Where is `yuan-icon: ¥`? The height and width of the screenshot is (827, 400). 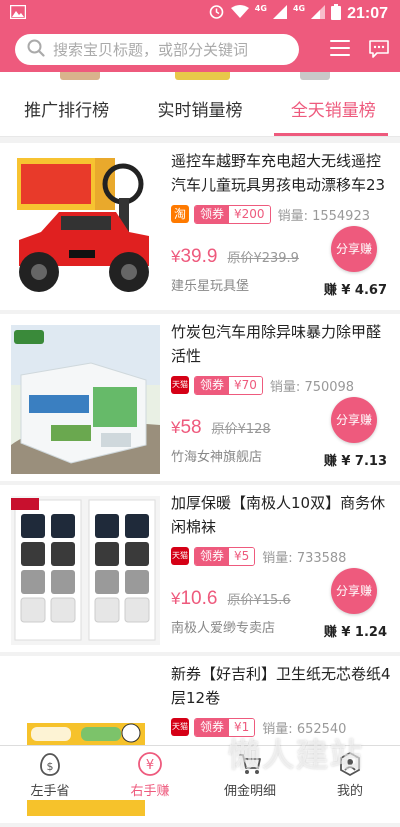 yuan-icon: ¥ is located at coordinates (150, 764).